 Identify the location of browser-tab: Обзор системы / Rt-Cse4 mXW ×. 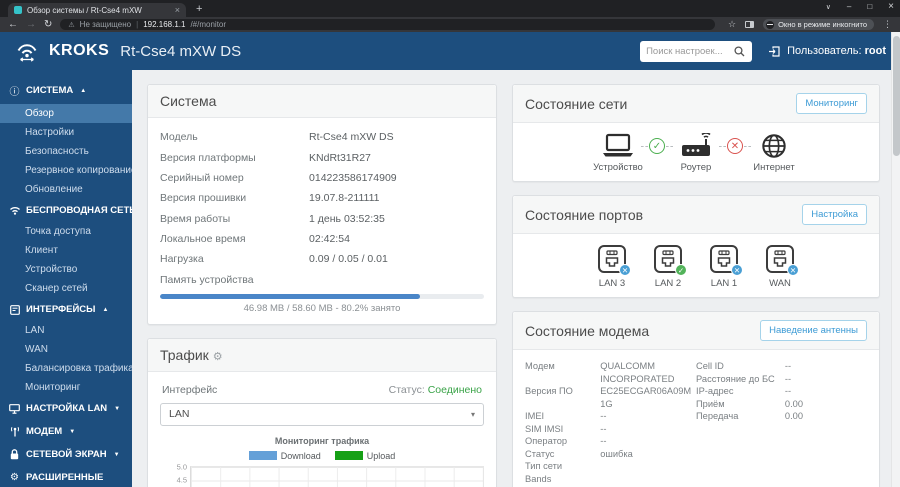
(97, 10).